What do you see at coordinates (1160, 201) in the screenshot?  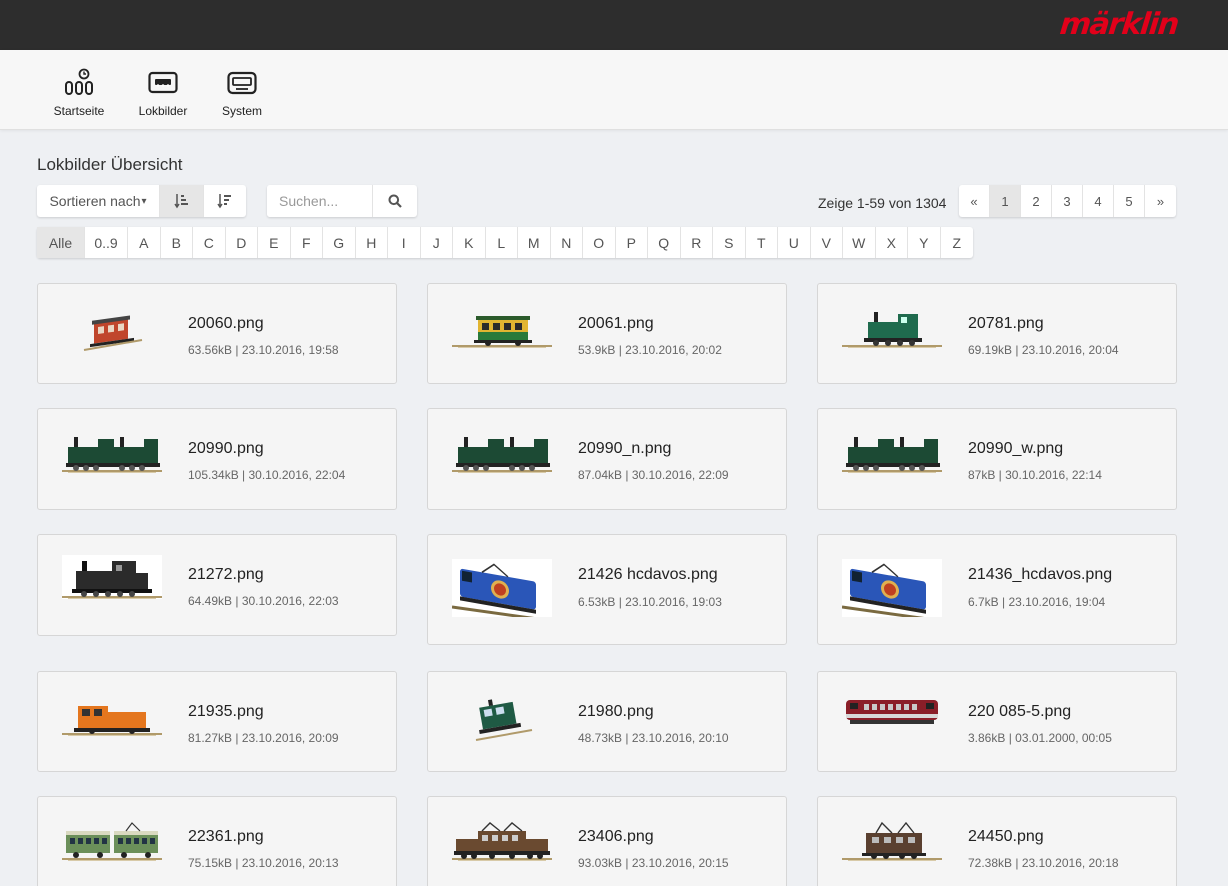 I see `page-next-button: »` at bounding box center [1160, 201].